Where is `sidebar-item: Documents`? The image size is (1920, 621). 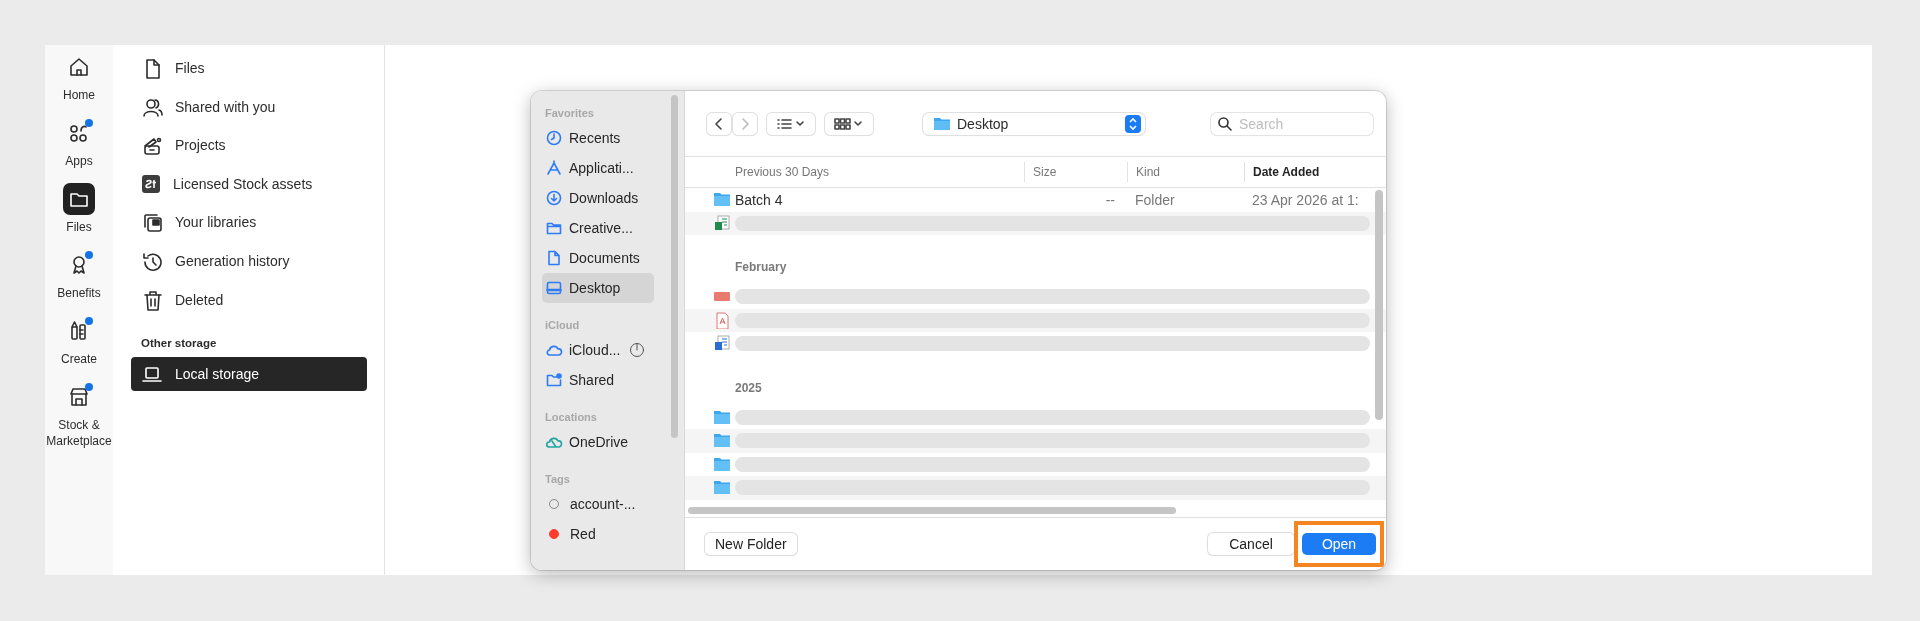
sidebar-item: Documents is located at coordinates (598, 258).